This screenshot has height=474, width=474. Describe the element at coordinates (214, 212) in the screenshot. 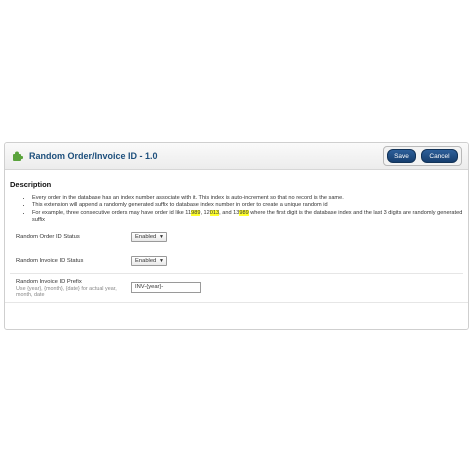

I see `highlight-suffix: 013` at that location.